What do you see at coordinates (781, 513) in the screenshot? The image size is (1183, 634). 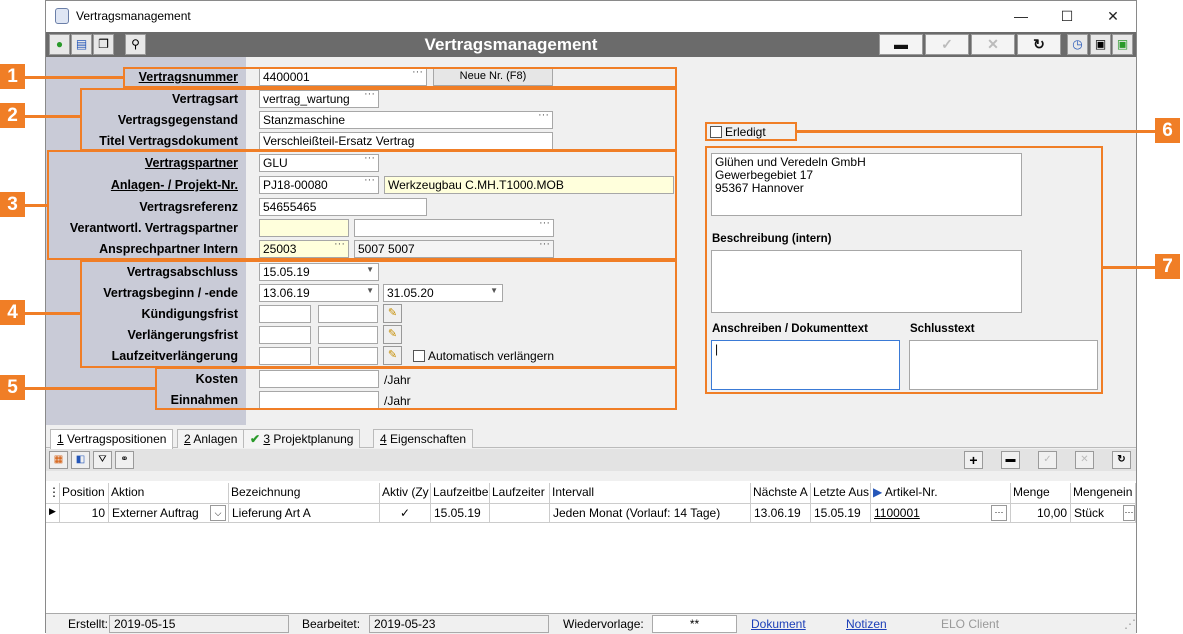 I see `cell-naechste: 13.06.19` at bounding box center [781, 513].